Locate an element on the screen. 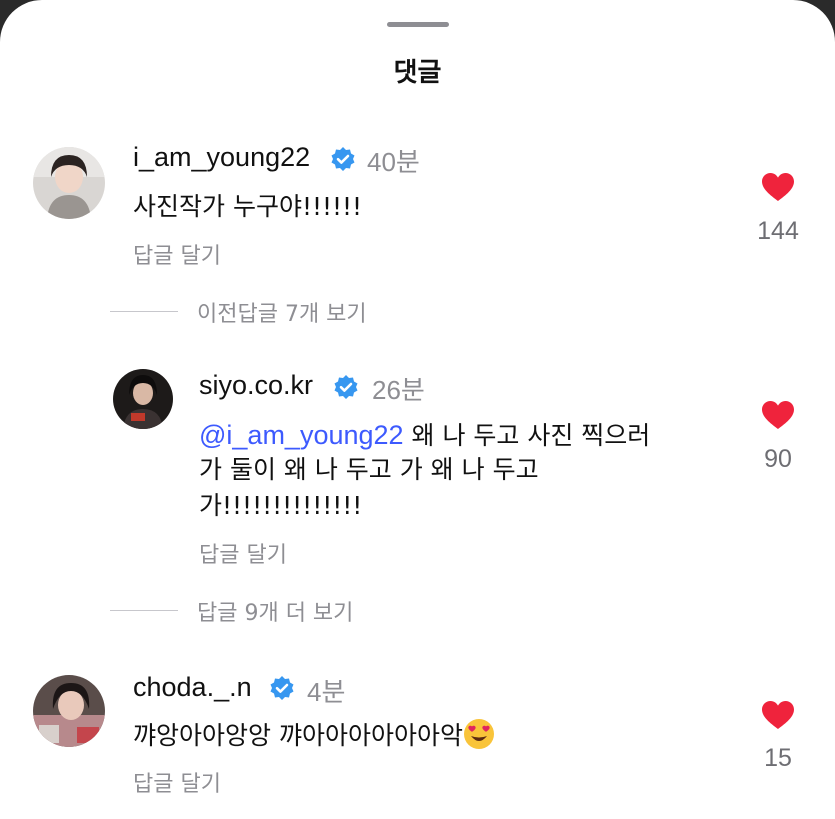 The image size is (835, 819). view-more-replies-button: 답글 9개 더 보기 is located at coordinates (275, 611).